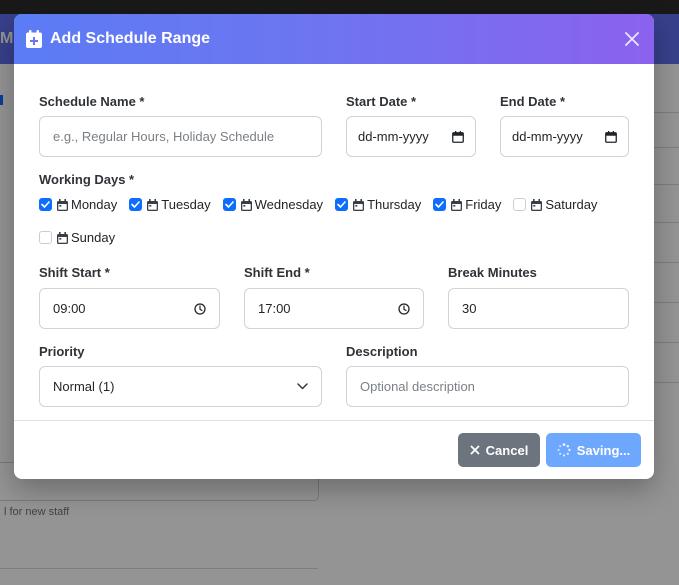 This screenshot has height=585, width=679. What do you see at coordinates (130, 38) in the screenshot?
I see `modal-title: Add Schedule Range` at bounding box center [130, 38].